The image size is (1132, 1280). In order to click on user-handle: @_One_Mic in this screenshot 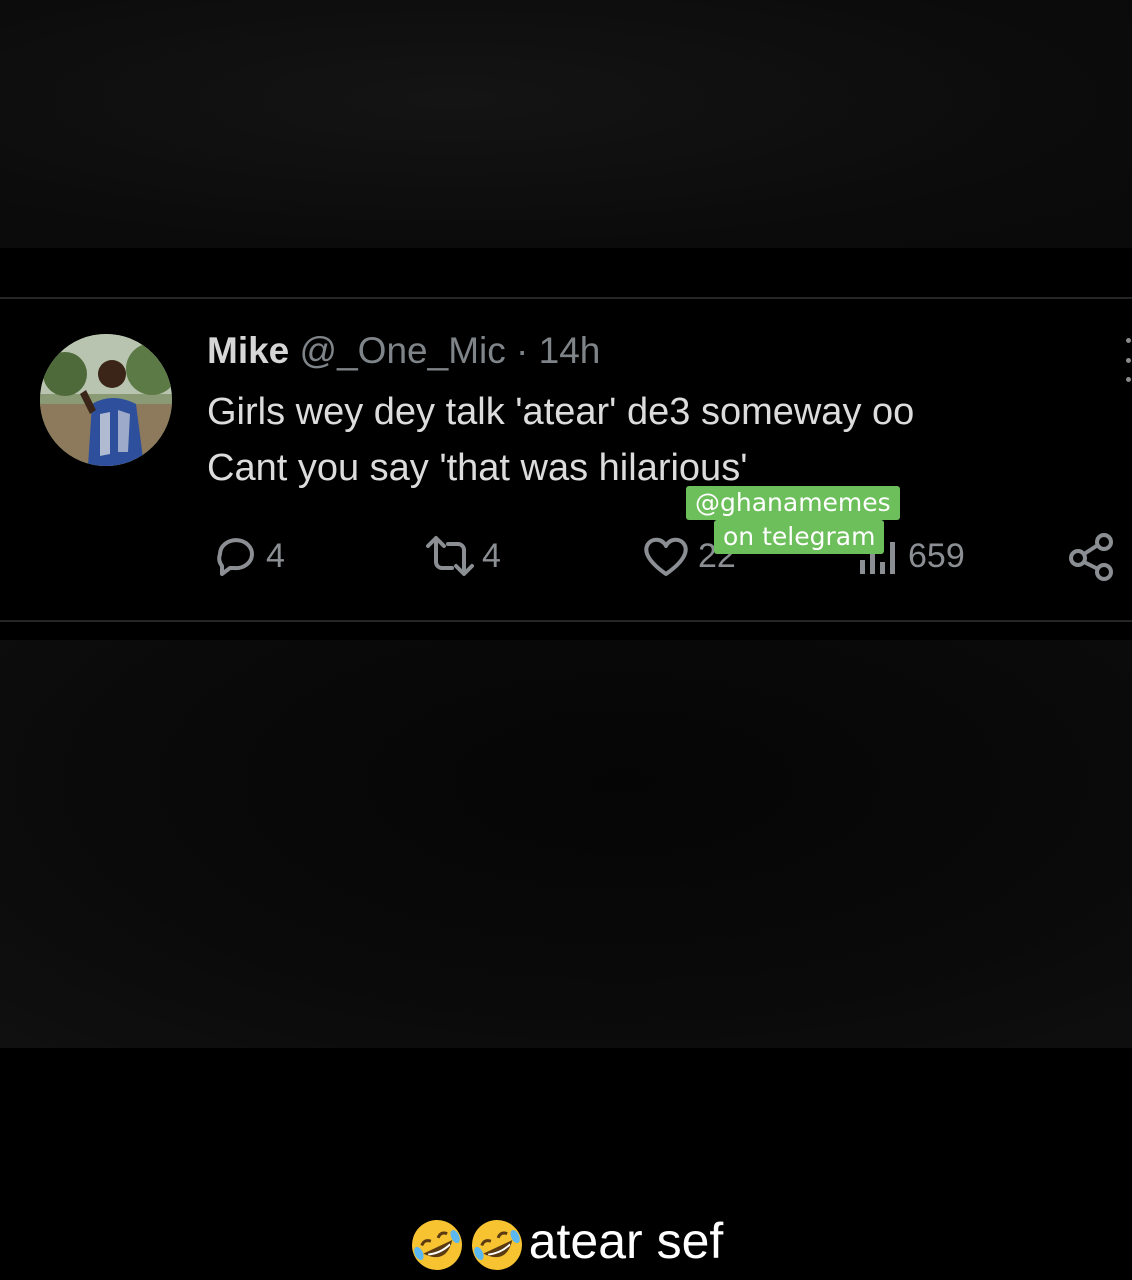, I will do `click(403, 350)`.